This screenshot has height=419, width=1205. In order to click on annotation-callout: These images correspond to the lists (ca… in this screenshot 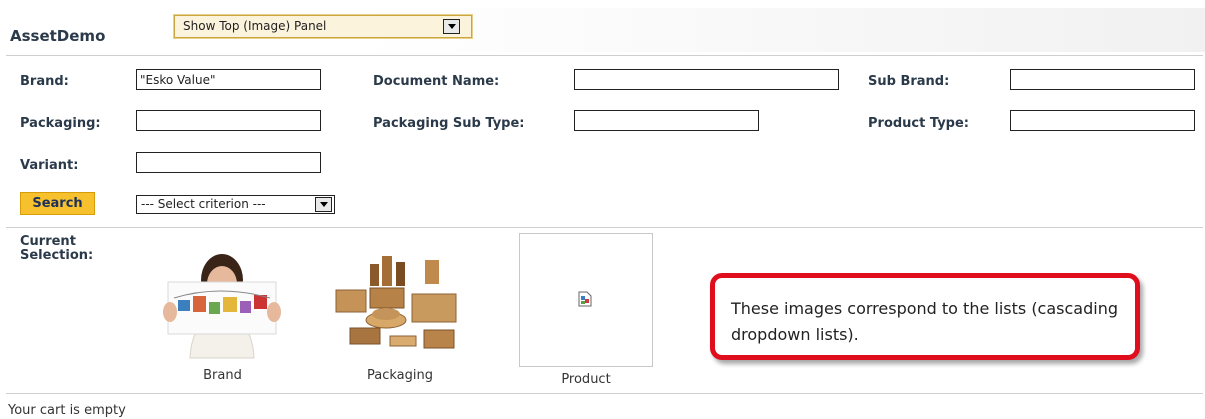, I will do `click(925, 316)`.